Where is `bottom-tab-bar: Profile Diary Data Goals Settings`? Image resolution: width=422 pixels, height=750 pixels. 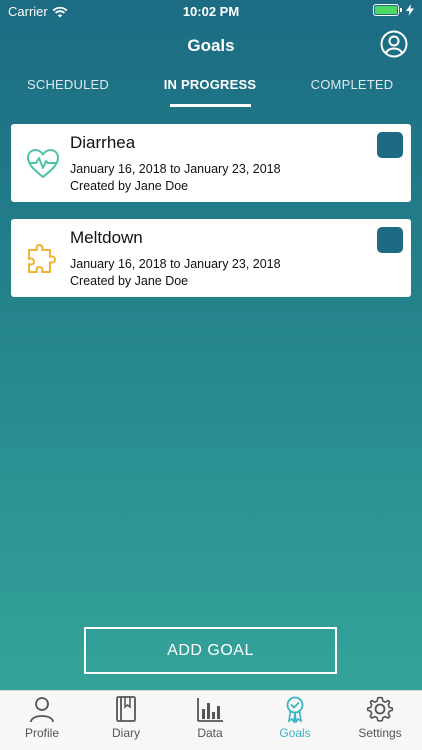 bottom-tab-bar: Profile Diary Data Goals Settings is located at coordinates (211, 720).